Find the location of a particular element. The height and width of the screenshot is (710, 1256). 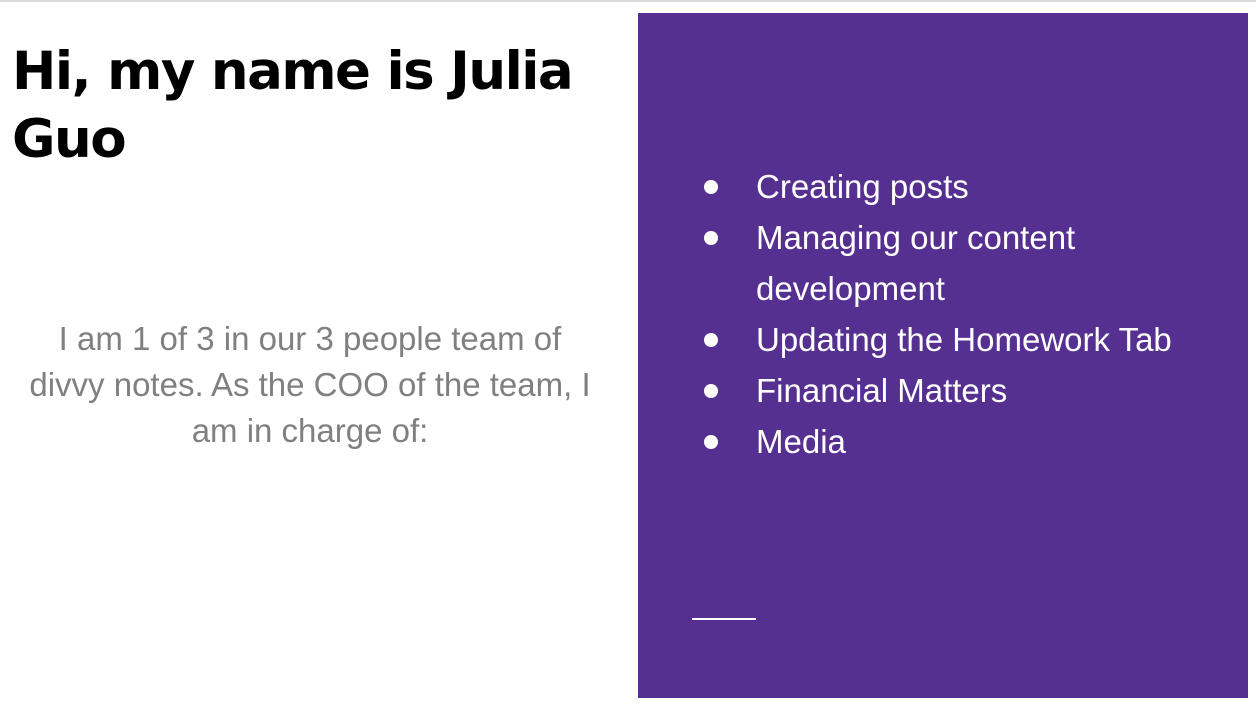

slide-top-border is located at coordinates (628, 1).